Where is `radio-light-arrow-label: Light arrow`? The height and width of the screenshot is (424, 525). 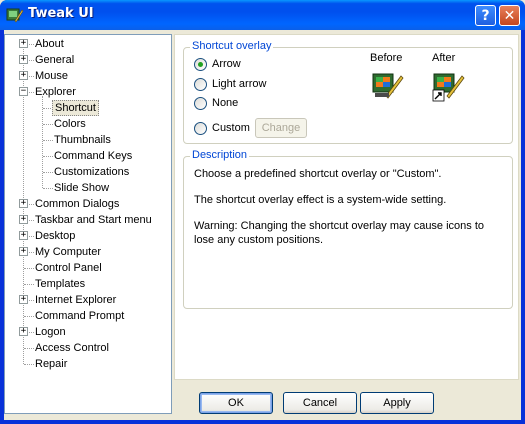
radio-light-arrow-label: Light arrow is located at coordinates (239, 84).